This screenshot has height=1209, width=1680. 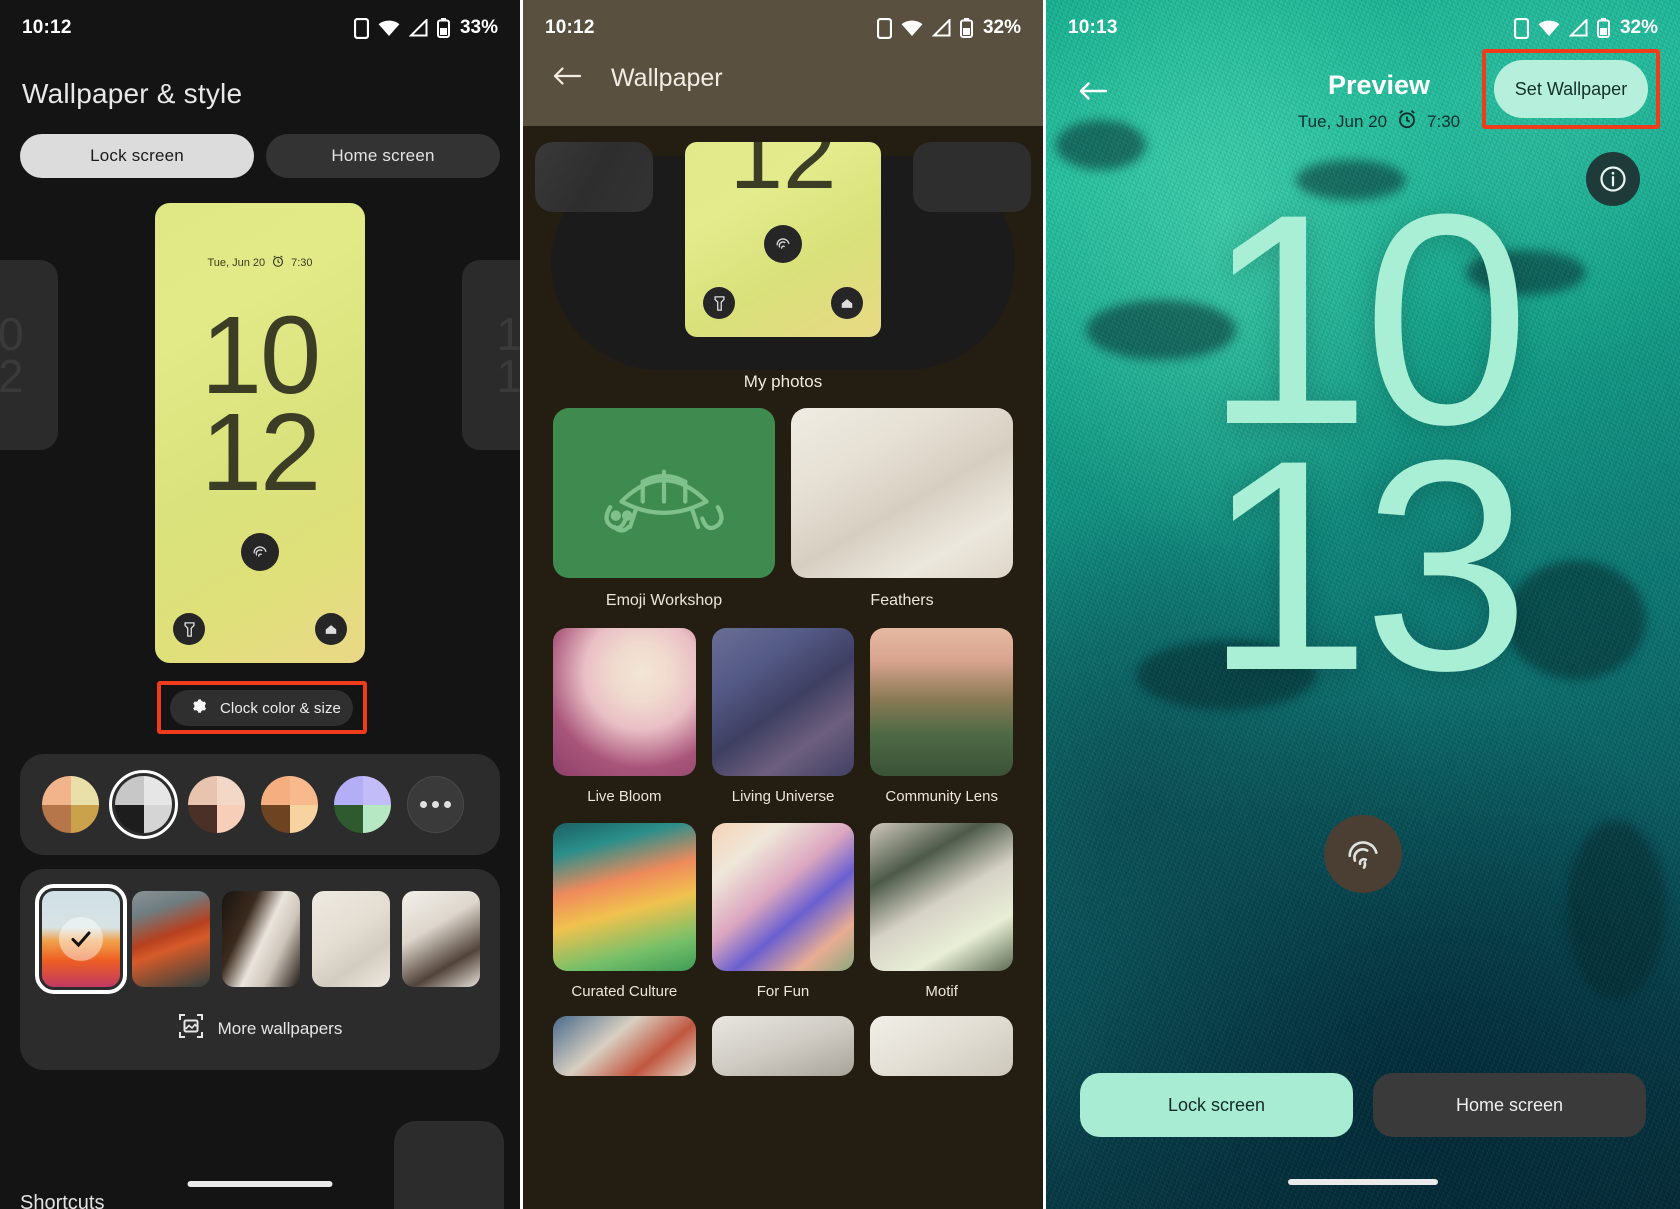 I want to click on wallpaper-feather-white, so click(x=441, y=939).